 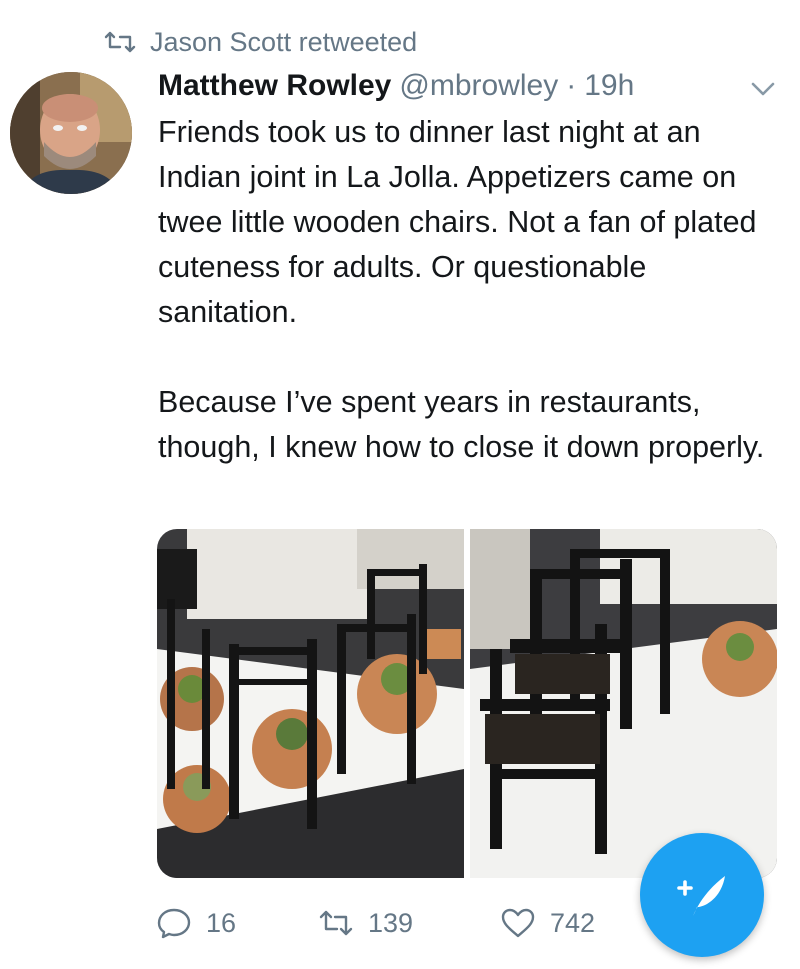 What do you see at coordinates (174, 923) in the screenshot?
I see `reply-icon` at bounding box center [174, 923].